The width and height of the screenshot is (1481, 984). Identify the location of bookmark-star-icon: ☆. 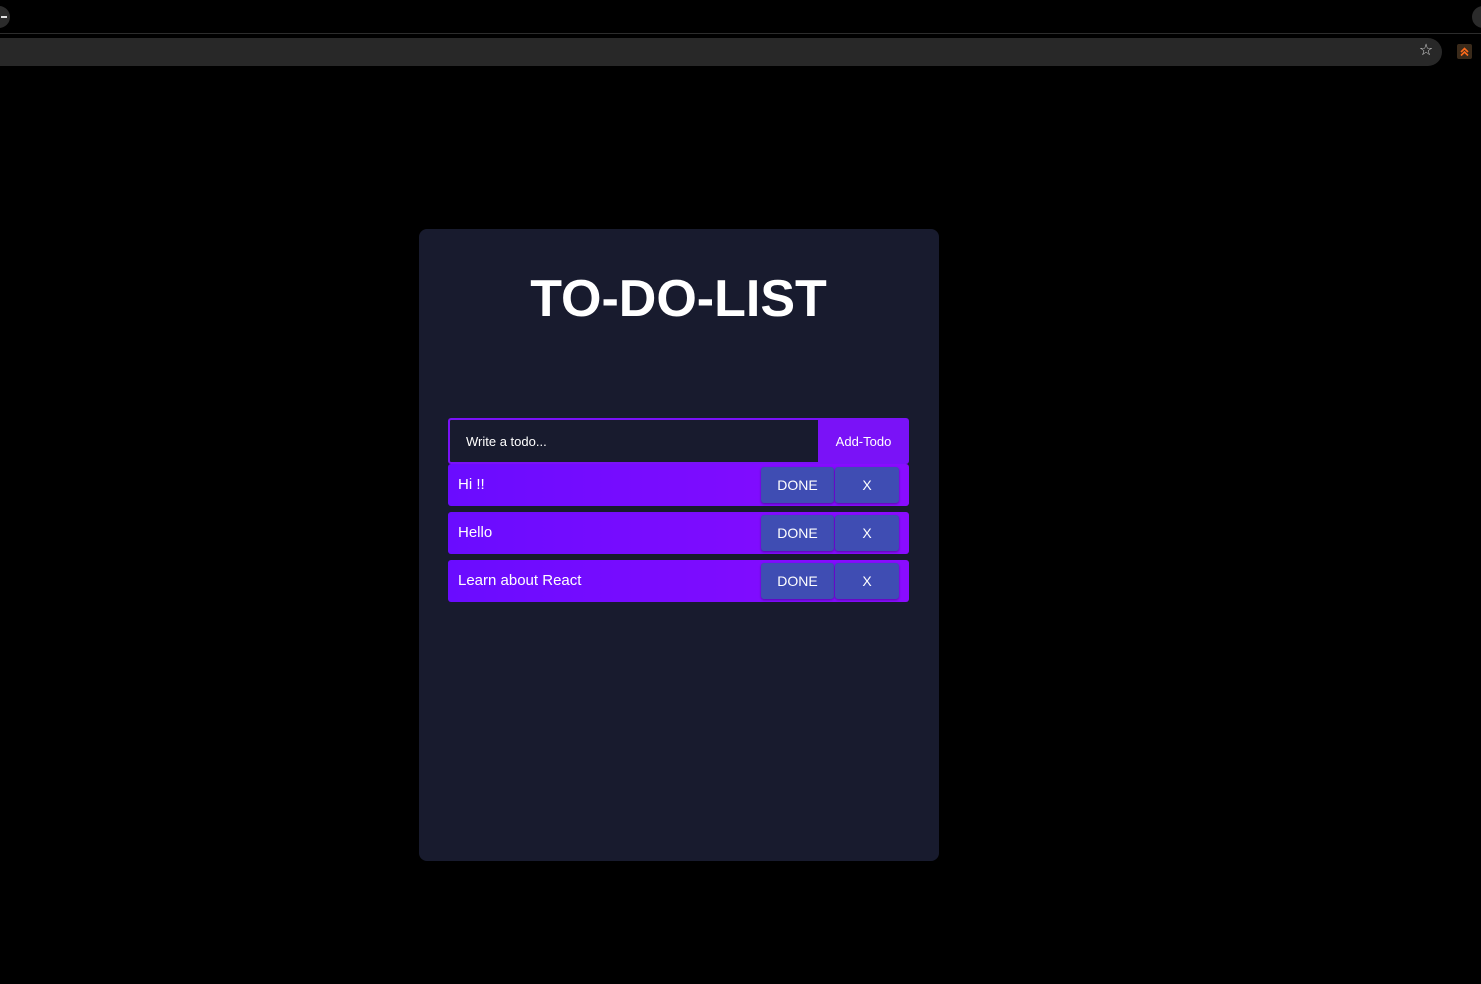
(1426, 51).